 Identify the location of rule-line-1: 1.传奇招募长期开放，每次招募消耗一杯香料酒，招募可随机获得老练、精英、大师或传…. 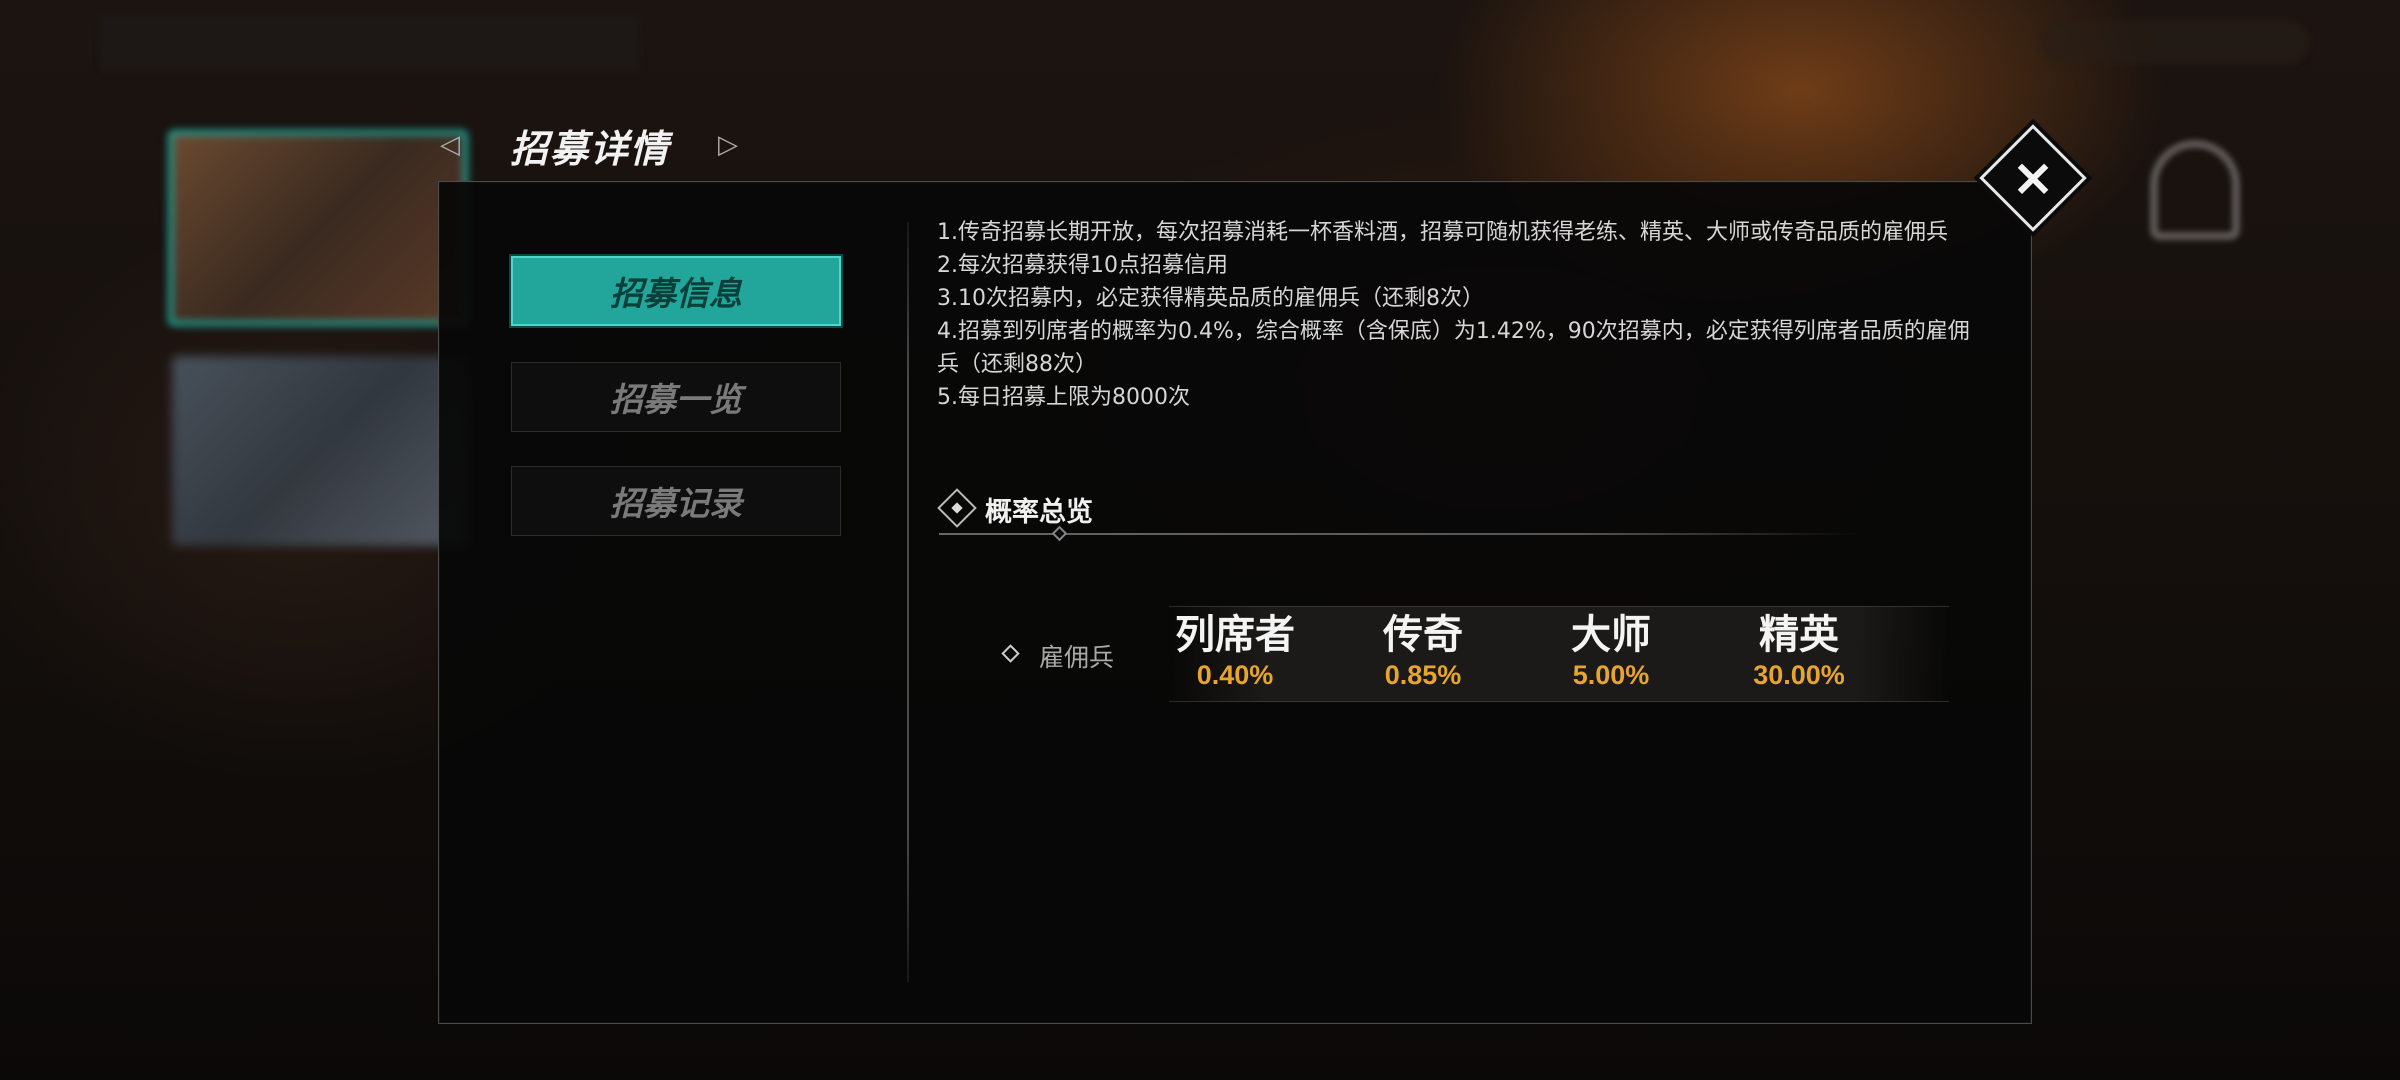
(1442, 232).